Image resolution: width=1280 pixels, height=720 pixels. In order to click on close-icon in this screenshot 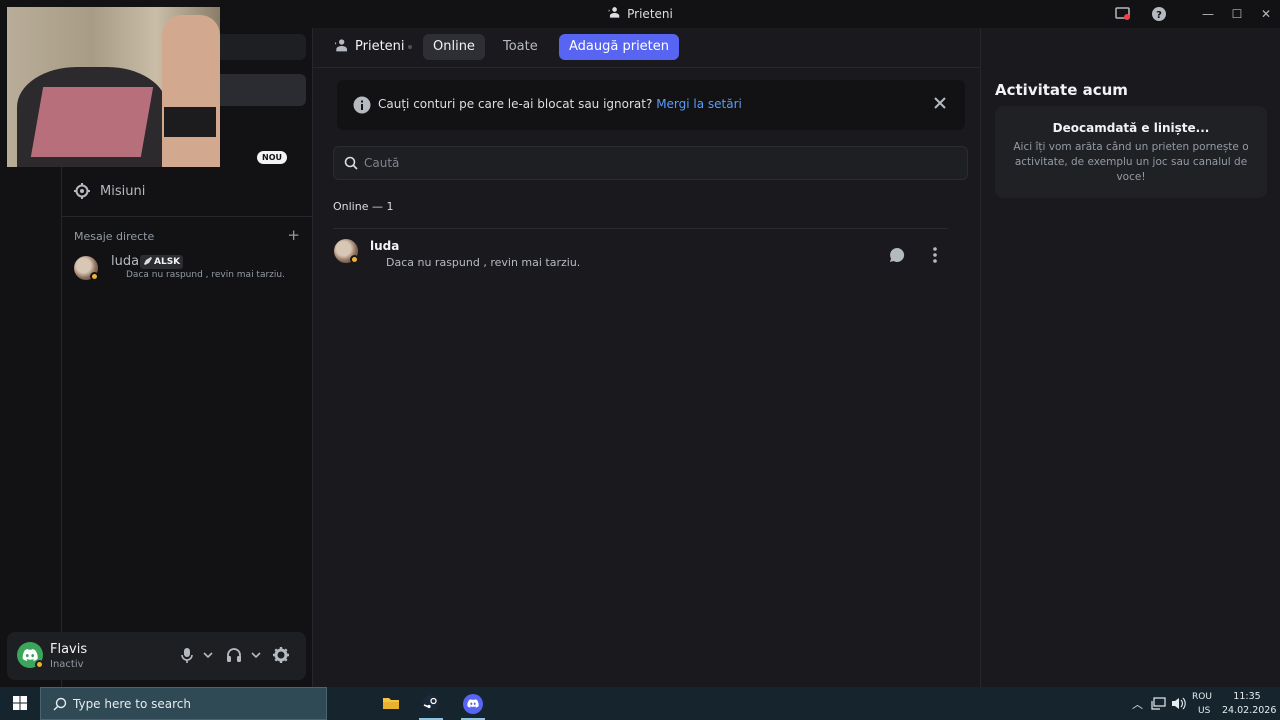, I will do `click(940, 103)`.